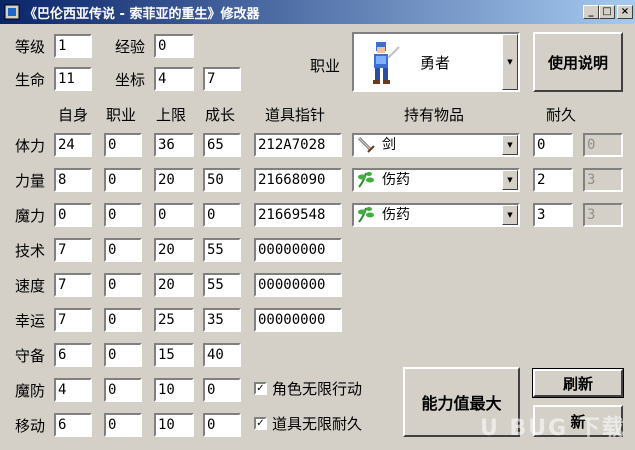 The height and width of the screenshot is (450, 635). What do you see at coordinates (295, 115) in the screenshot?
I see `header-pointer: 道具指针` at bounding box center [295, 115].